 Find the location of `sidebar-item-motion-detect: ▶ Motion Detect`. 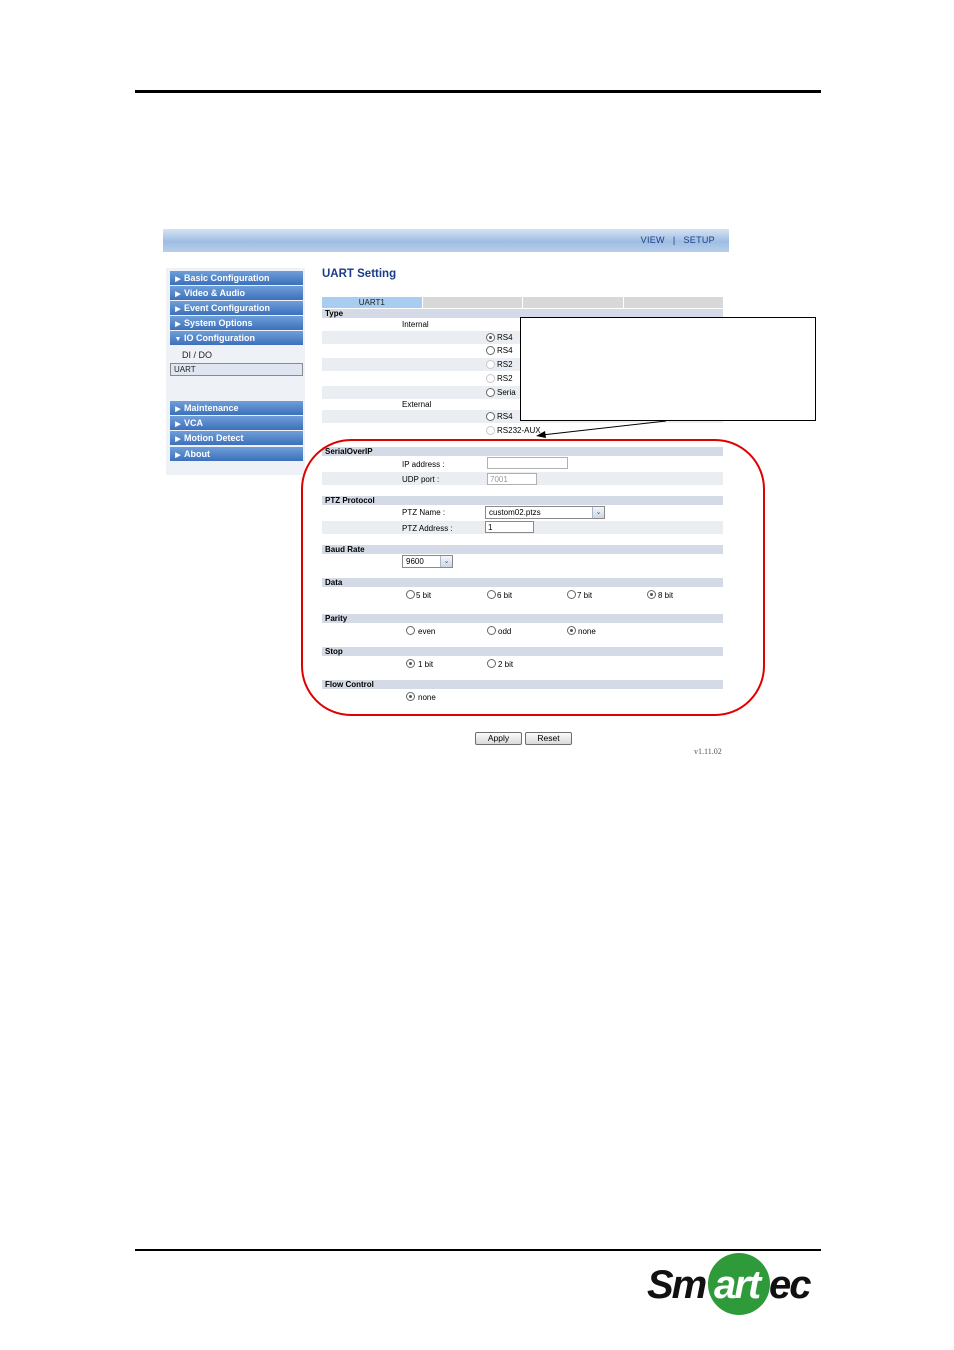

sidebar-item-motion-detect: ▶ Motion Detect is located at coordinates (236, 438).